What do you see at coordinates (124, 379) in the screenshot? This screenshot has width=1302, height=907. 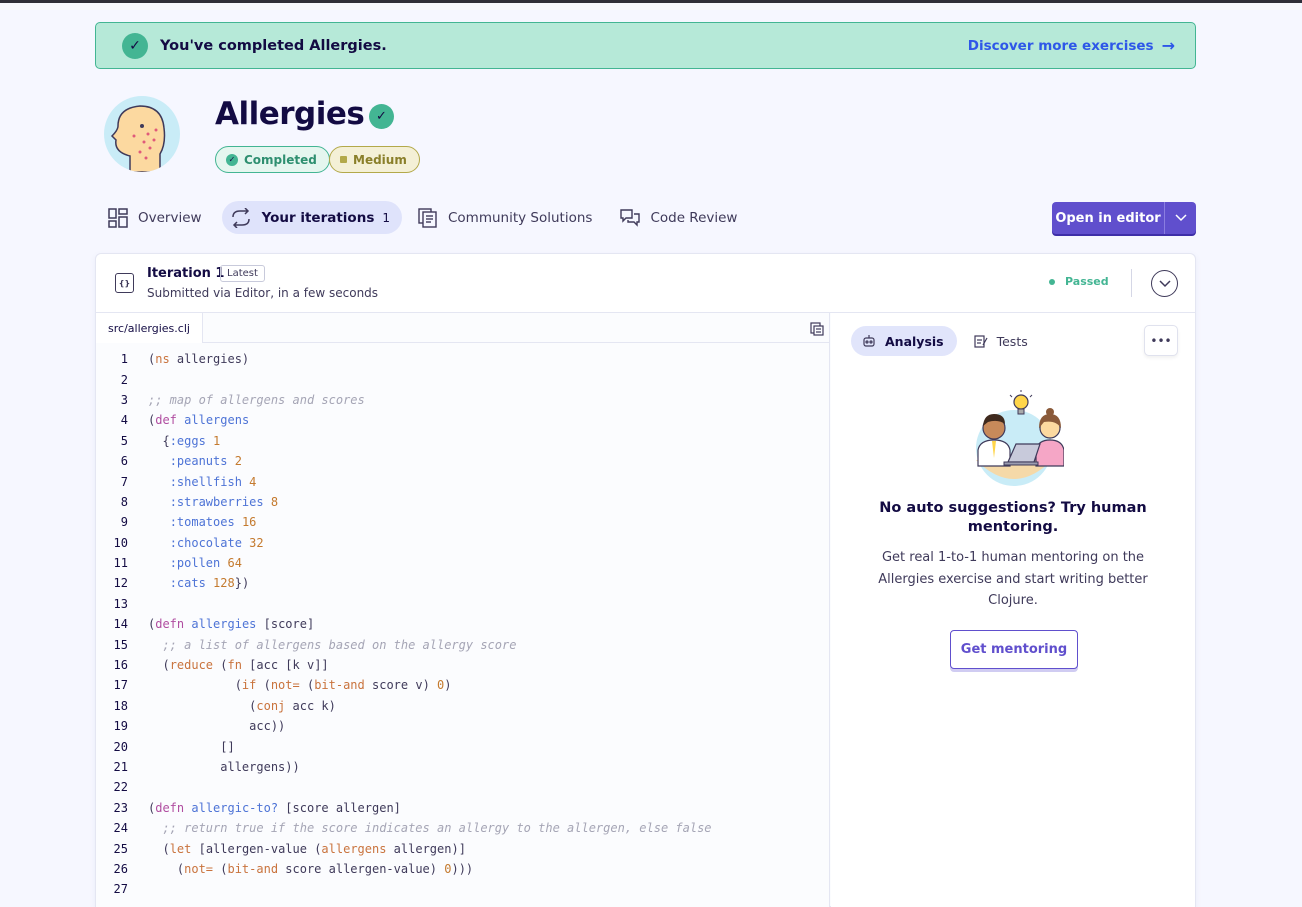 I see `code-line: 2` at bounding box center [124, 379].